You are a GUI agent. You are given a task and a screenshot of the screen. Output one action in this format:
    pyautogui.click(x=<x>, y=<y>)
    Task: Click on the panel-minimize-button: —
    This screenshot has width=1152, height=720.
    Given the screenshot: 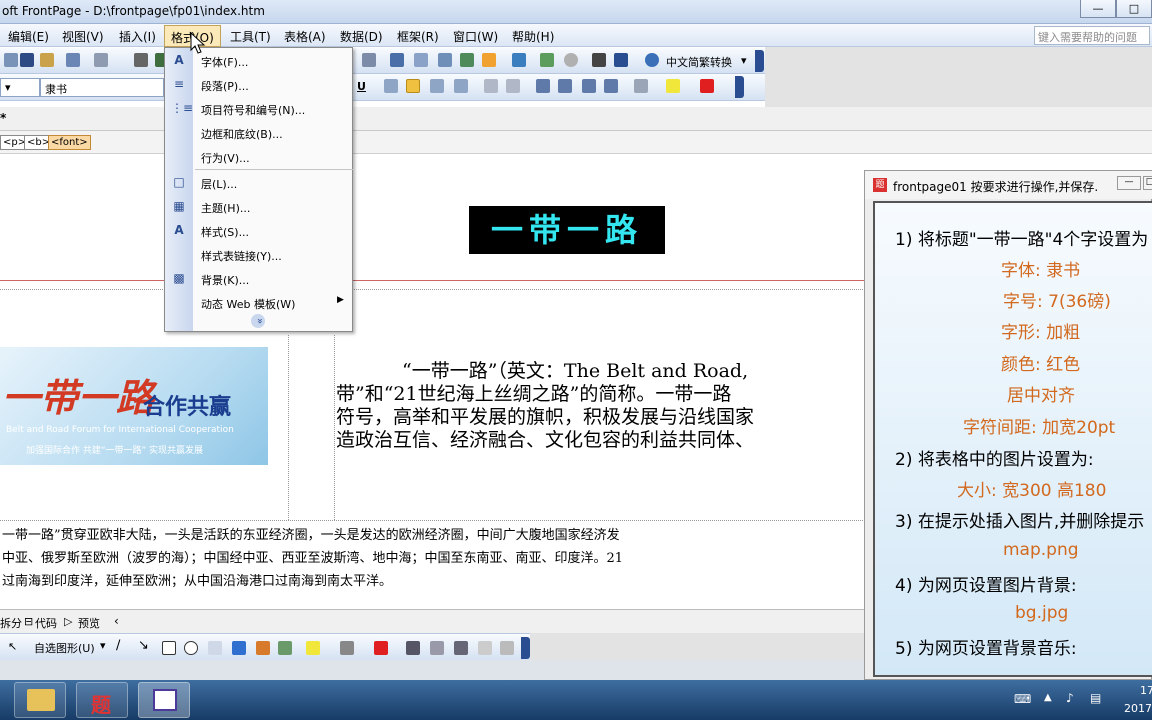 What is the action you would take?
    pyautogui.click(x=1129, y=183)
    